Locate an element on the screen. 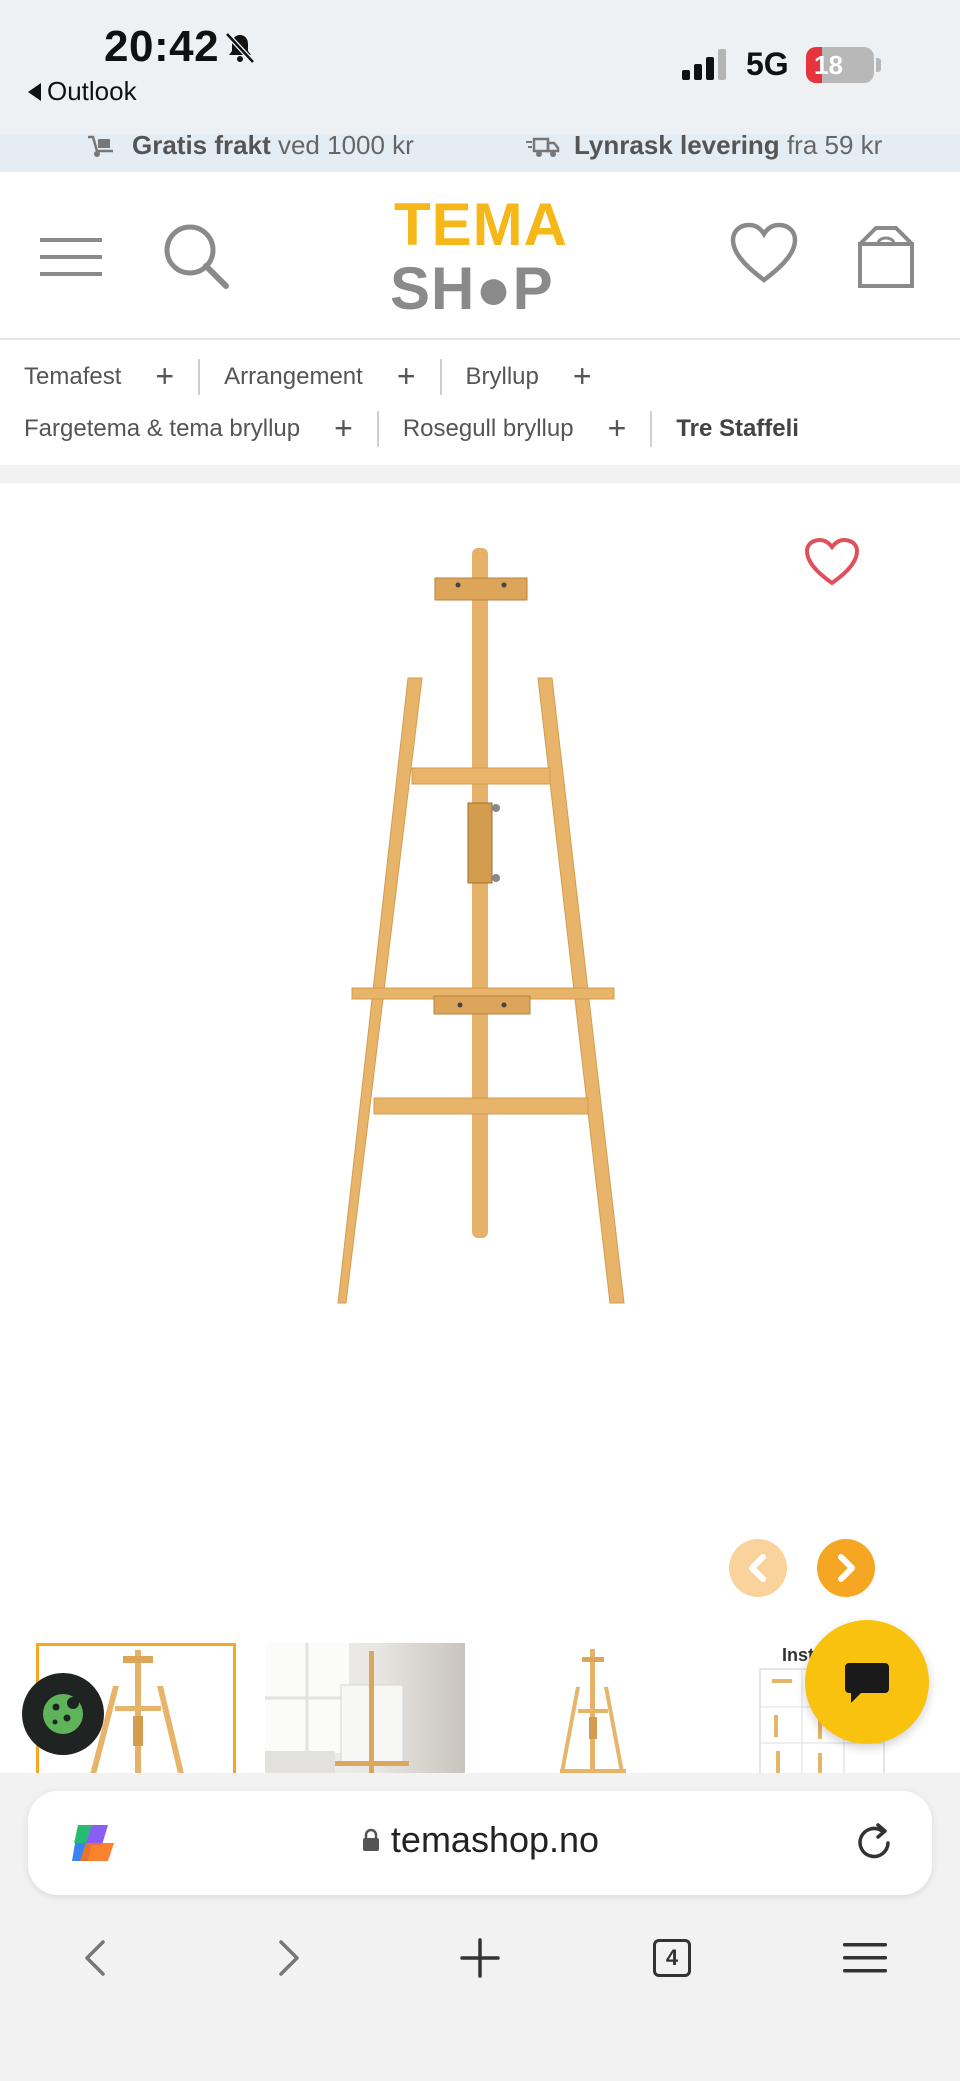 Image resolution: width=960 pixels, height=2081 pixels. lock-icon is located at coordinates (370, 1839).